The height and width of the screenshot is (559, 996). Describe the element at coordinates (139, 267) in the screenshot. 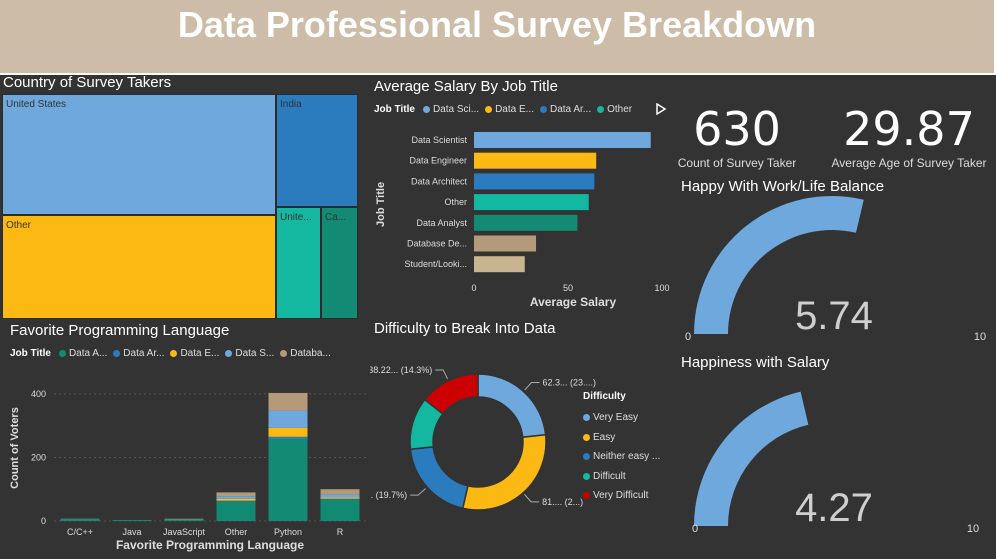

I see `treemap-cell-other: Other` at that location.